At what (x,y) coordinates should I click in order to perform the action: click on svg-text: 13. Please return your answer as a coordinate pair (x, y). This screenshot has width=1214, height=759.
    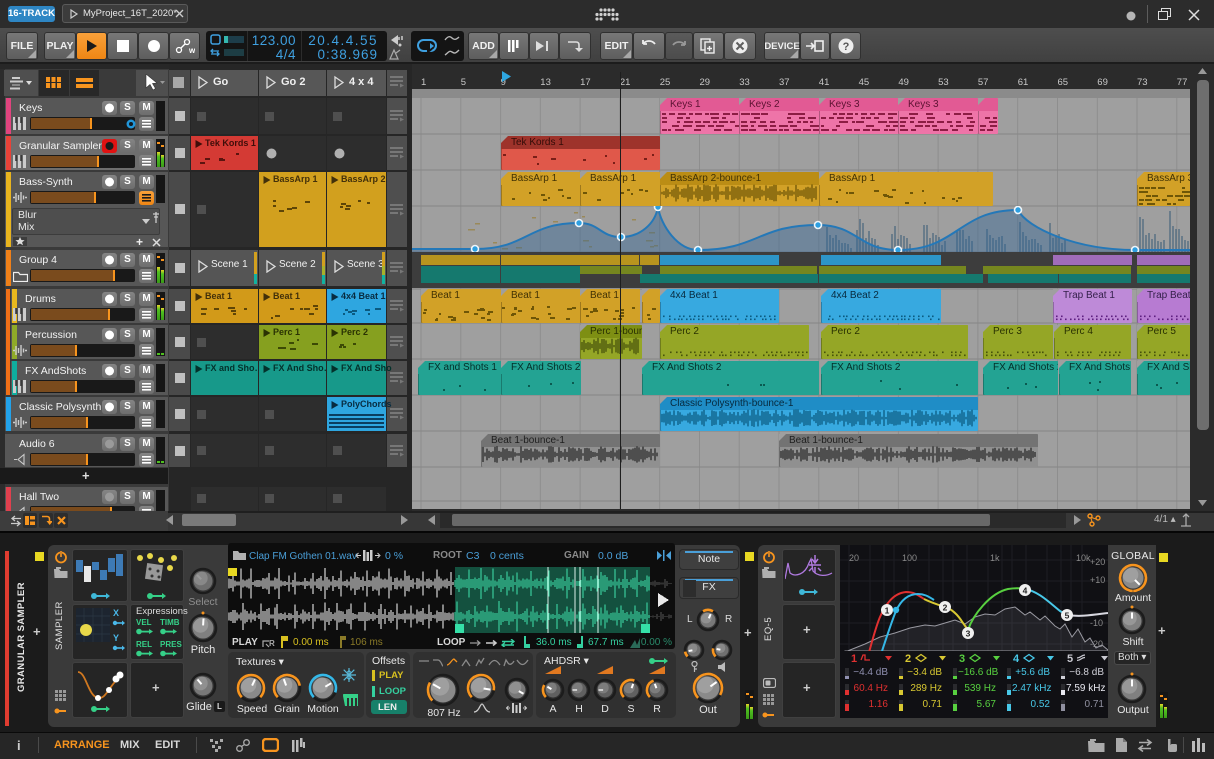
    Looking at the image, I should click on (545, 82).